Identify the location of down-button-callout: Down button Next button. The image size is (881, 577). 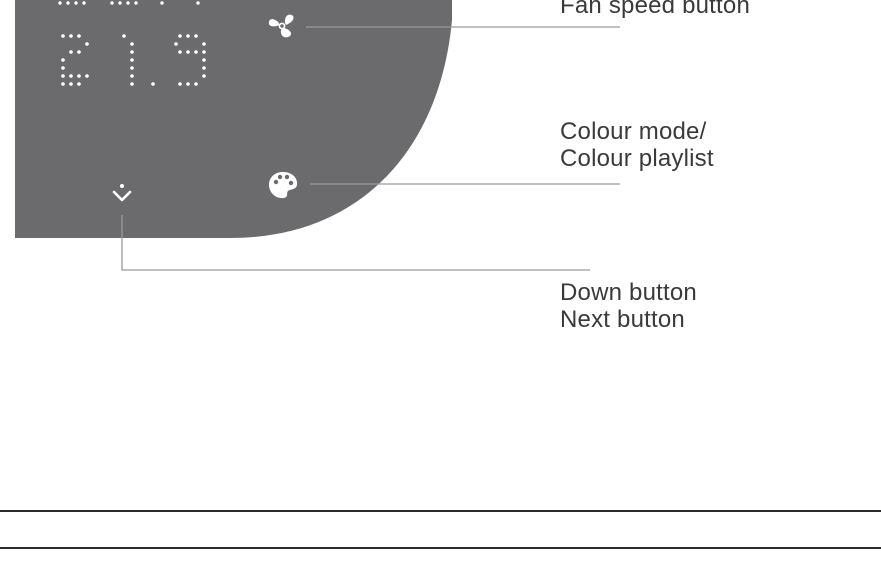
(628, 306).